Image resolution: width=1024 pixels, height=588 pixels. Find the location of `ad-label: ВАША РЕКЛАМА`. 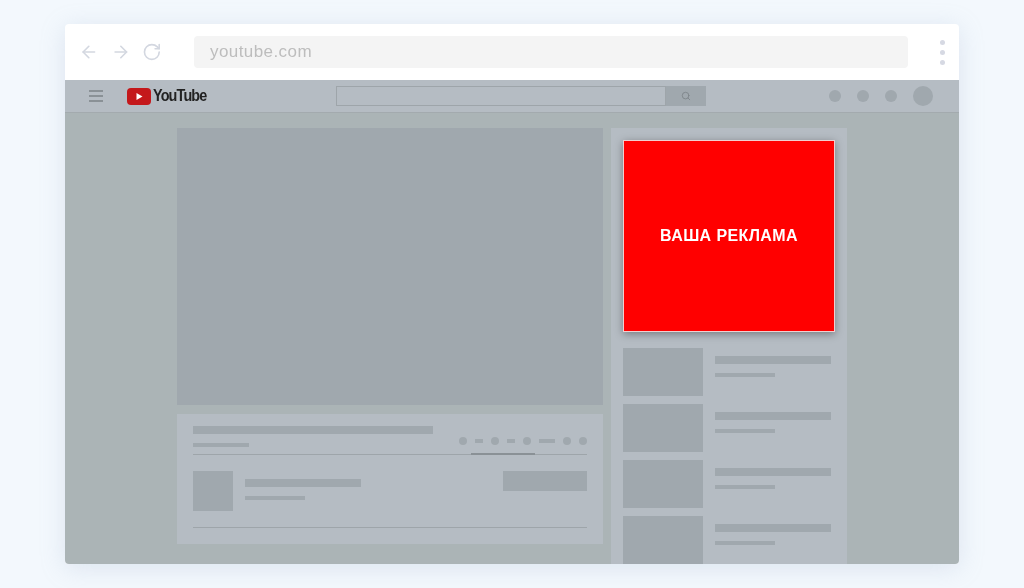

ad-label: ВАША РЕКЛАМА is located at coordinates (729, 236).